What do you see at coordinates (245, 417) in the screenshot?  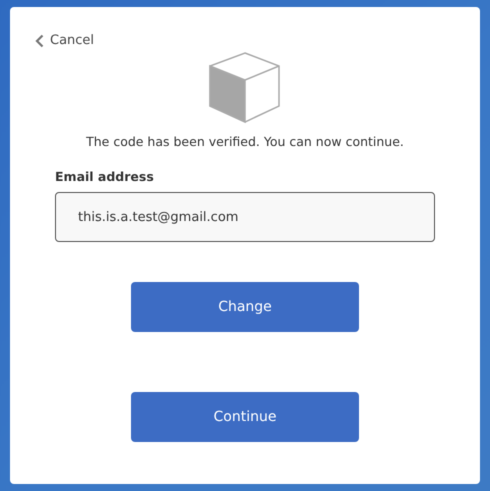 I see `continue-button: Continue` at bounding box center [245, 417].